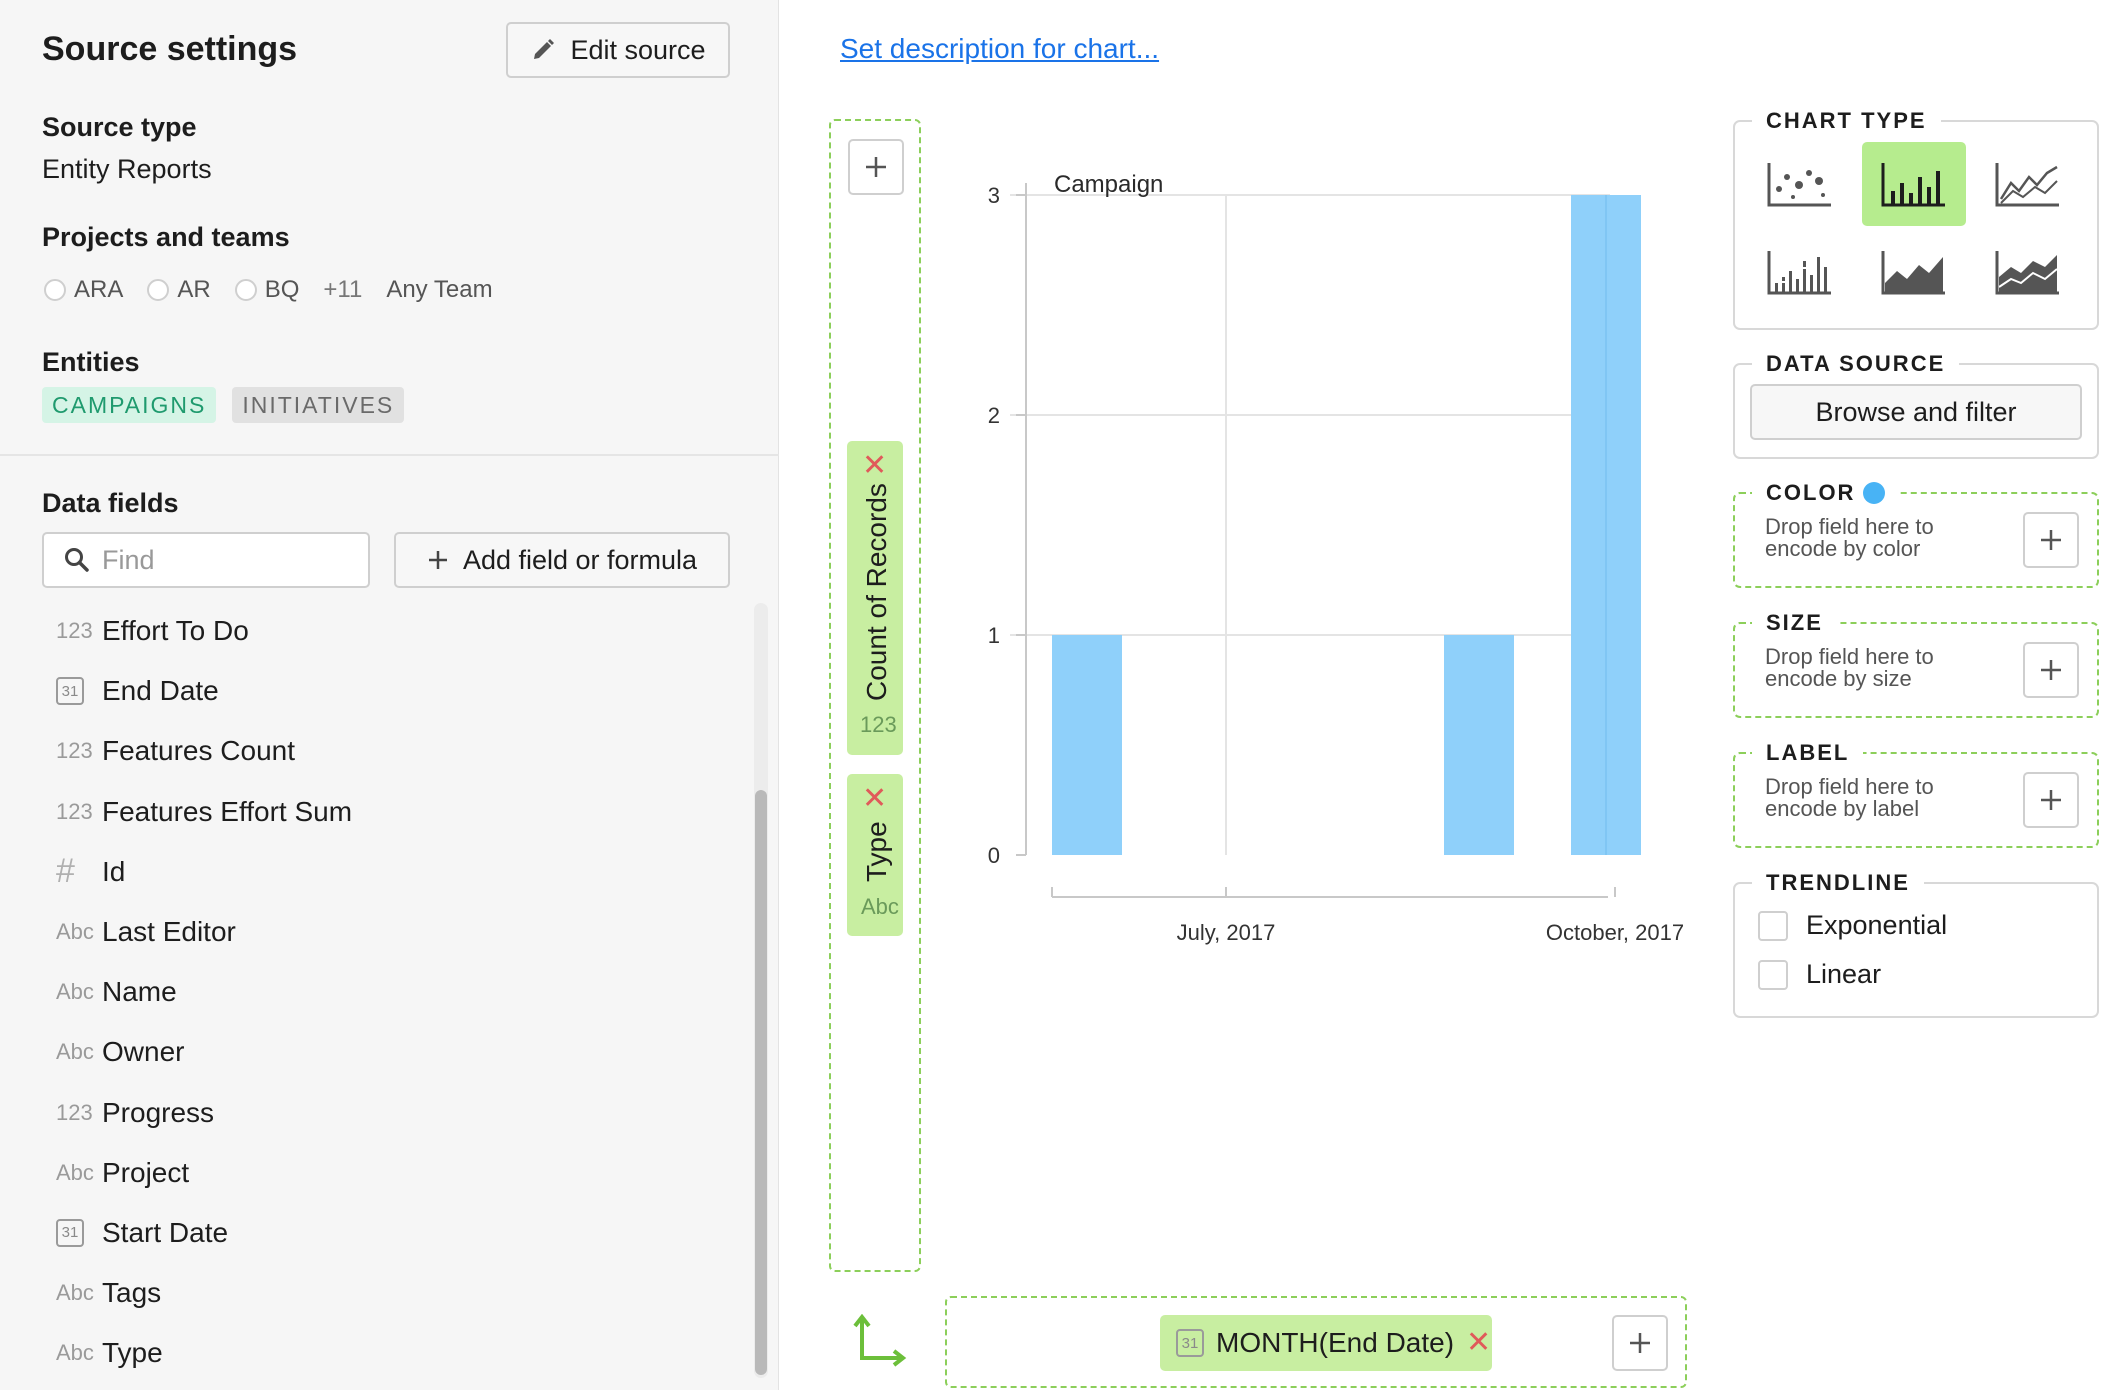  I want to click on source-type-value: Entity Reports, so click(127, 169).